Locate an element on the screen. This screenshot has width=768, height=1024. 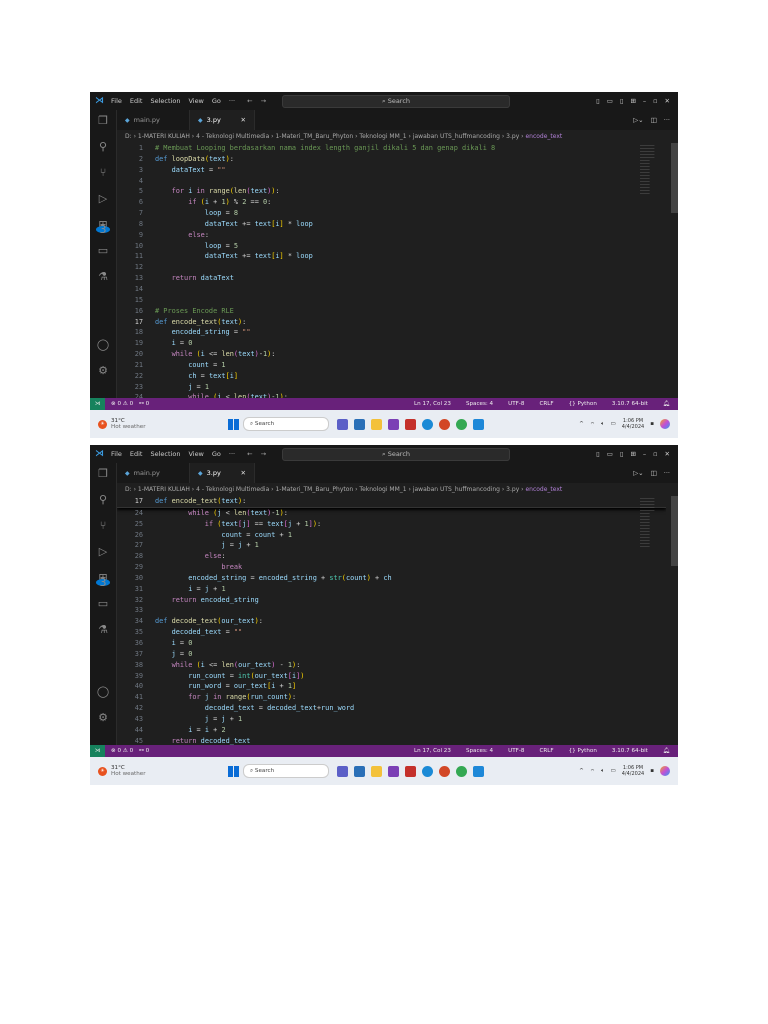
code-line: 5 for i in range(len(text)): is located at coordinates (391, 191).